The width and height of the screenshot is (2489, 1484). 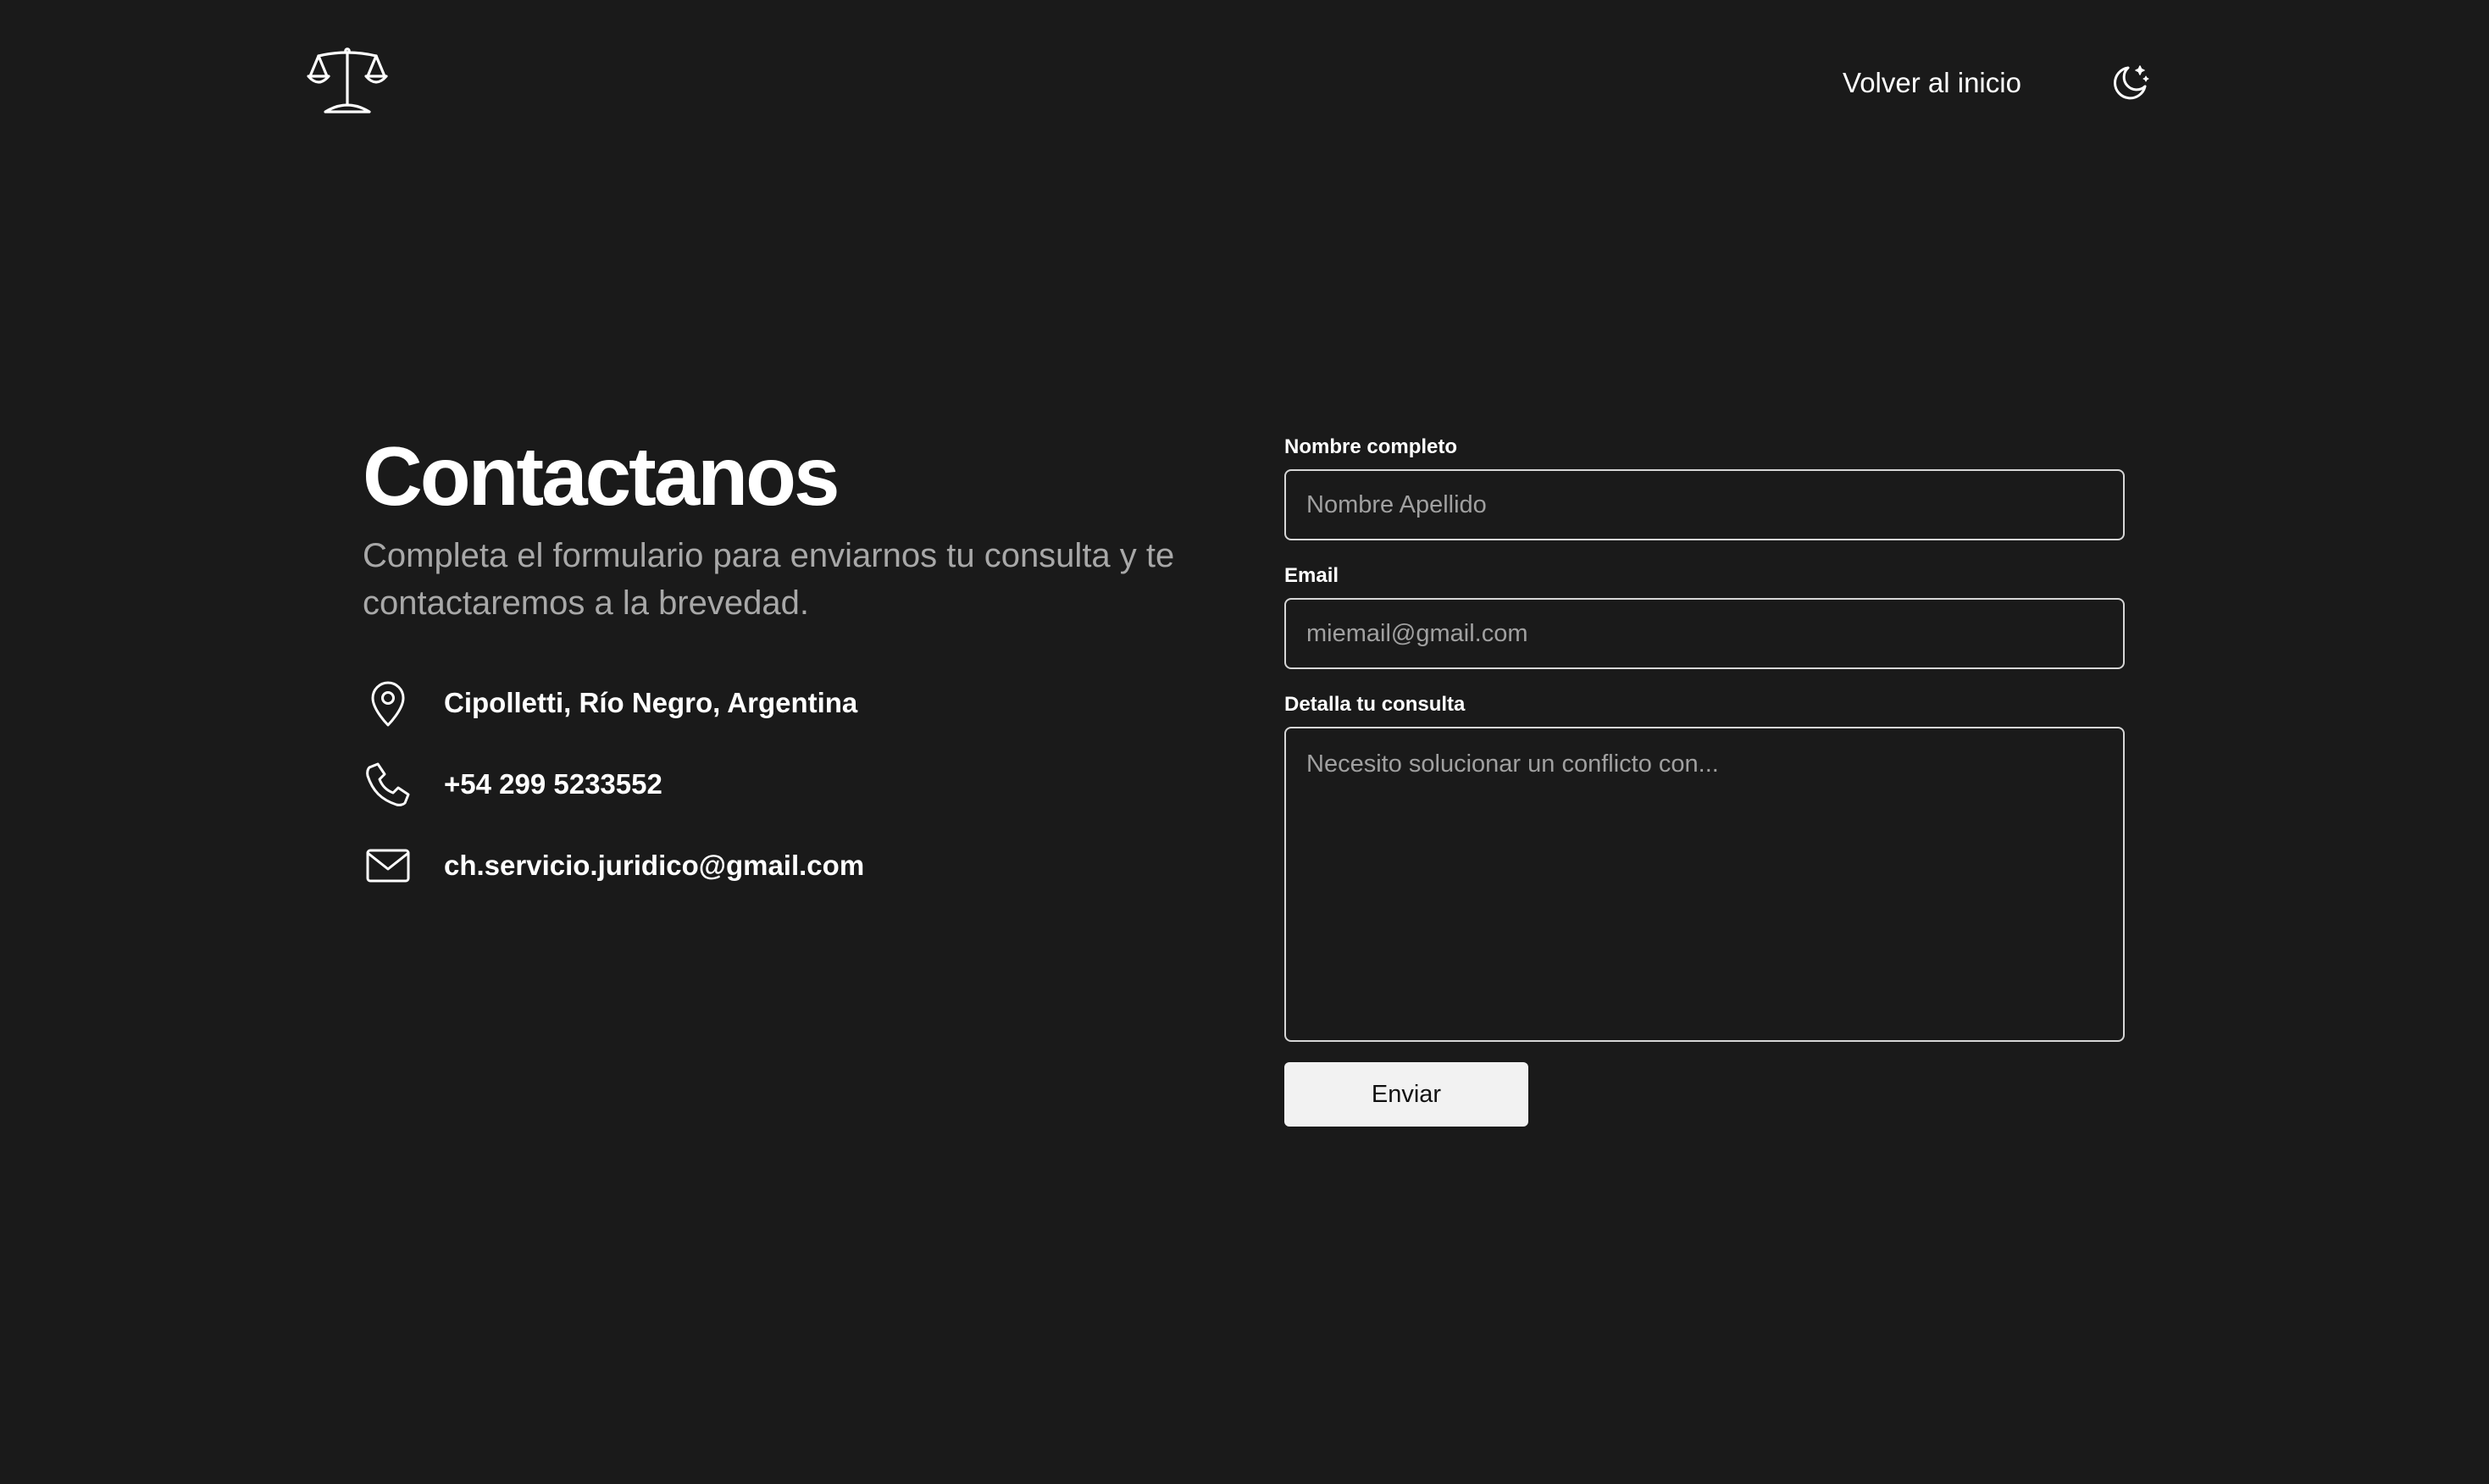 I want to click on email-label: Email, so click(x=1311, y=575).